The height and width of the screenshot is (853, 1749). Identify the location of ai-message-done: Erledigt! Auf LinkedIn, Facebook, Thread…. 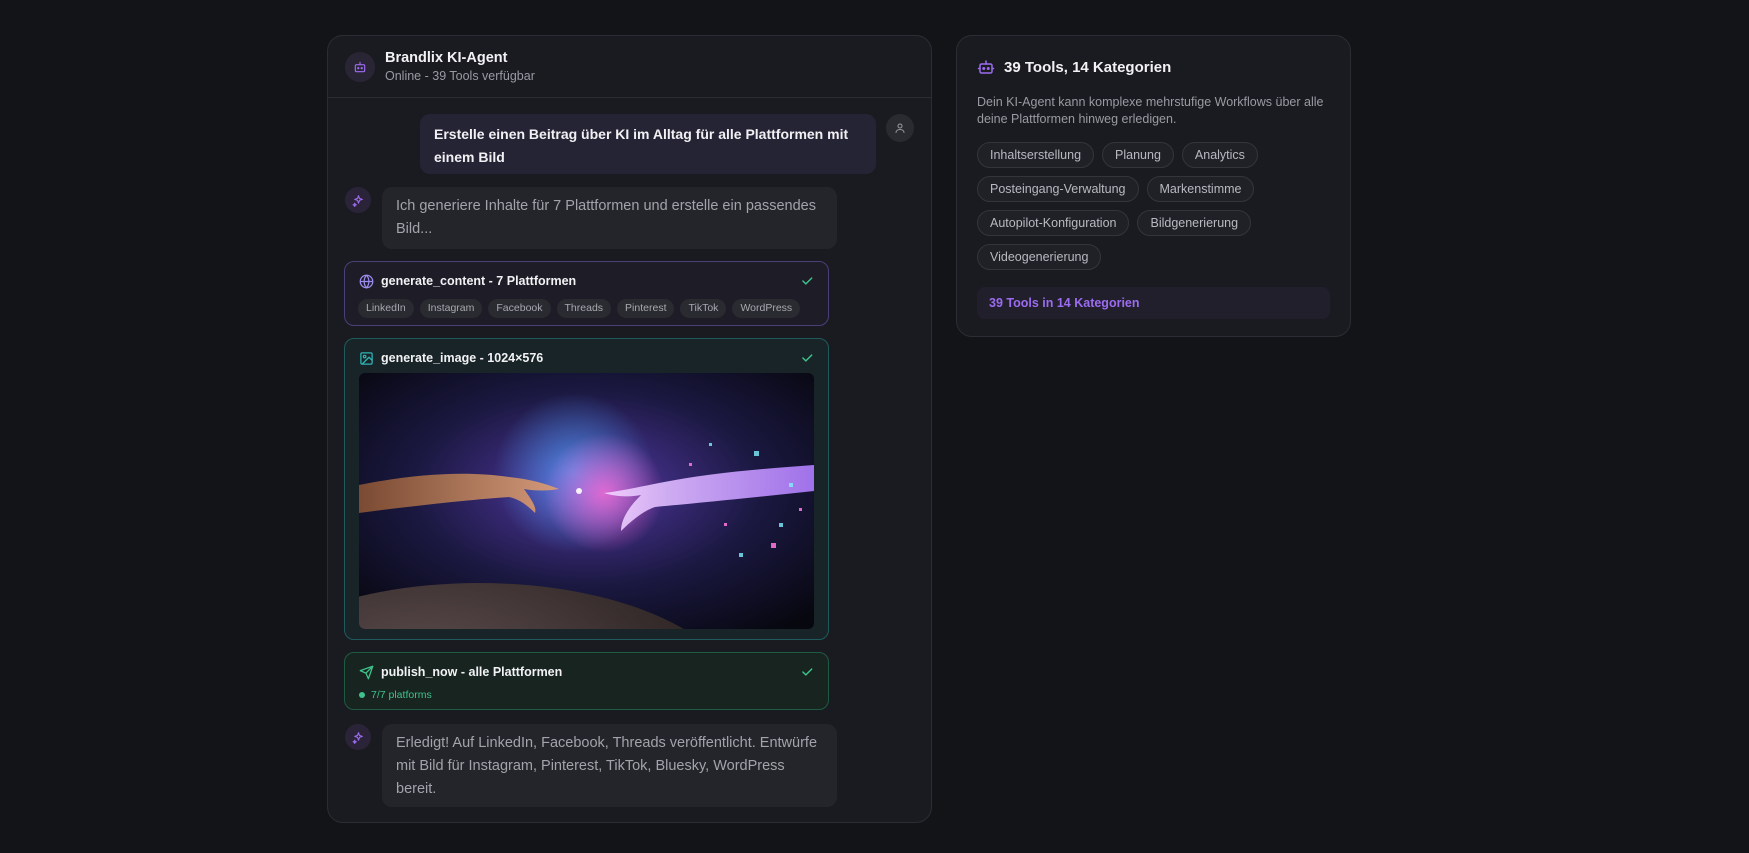
(609, 765).